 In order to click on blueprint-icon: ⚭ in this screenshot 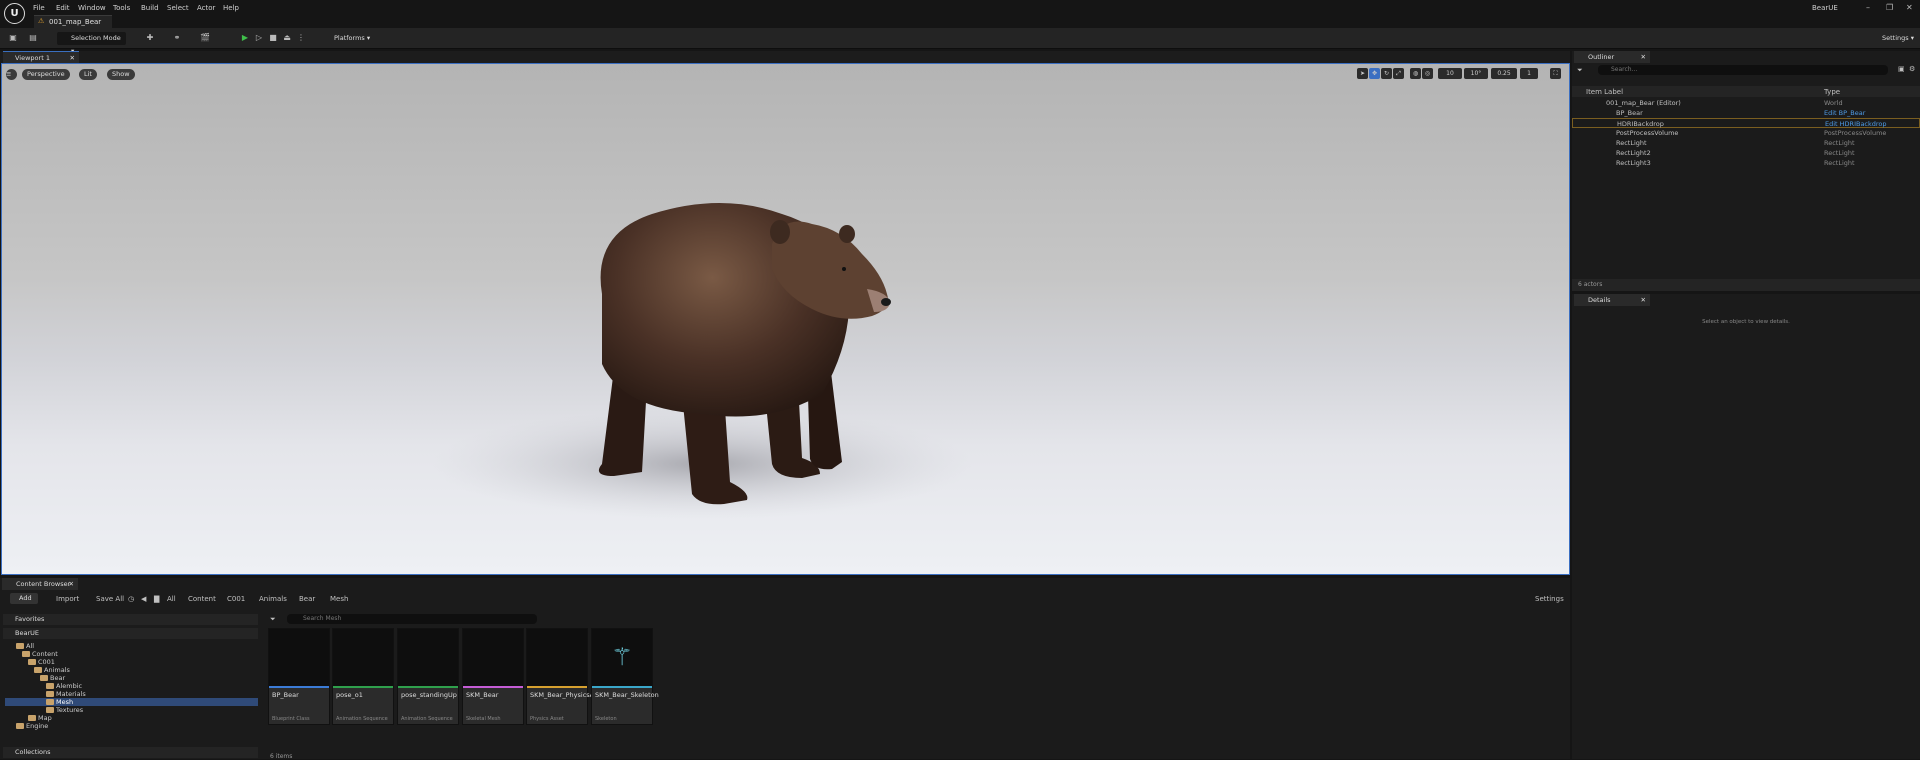, I will do `click(177, 38)`.